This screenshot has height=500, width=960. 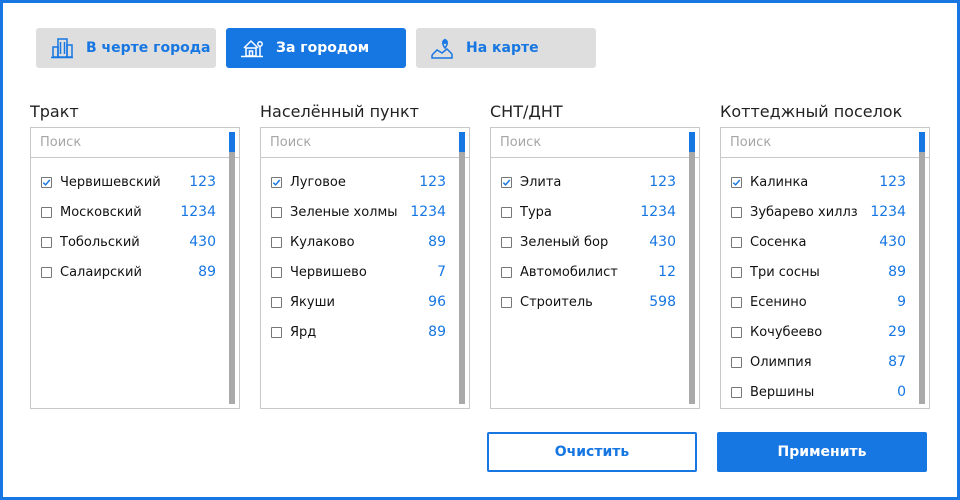 I want to click on list-item-label: Зубарево хиллз, so click(x=804, y=212).